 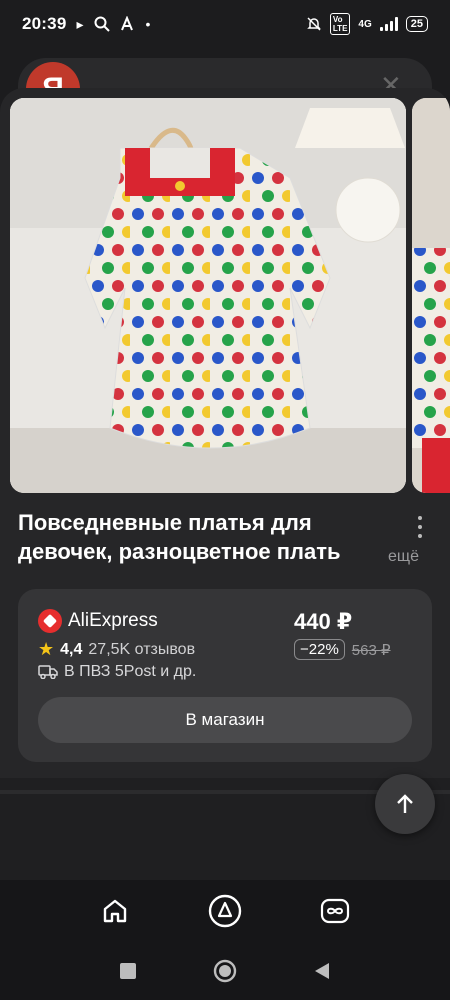 What do you see at coordinates (319, 649) in the screenshot?
I see `discount-badge: −22%` at bounding box center [319, 649].